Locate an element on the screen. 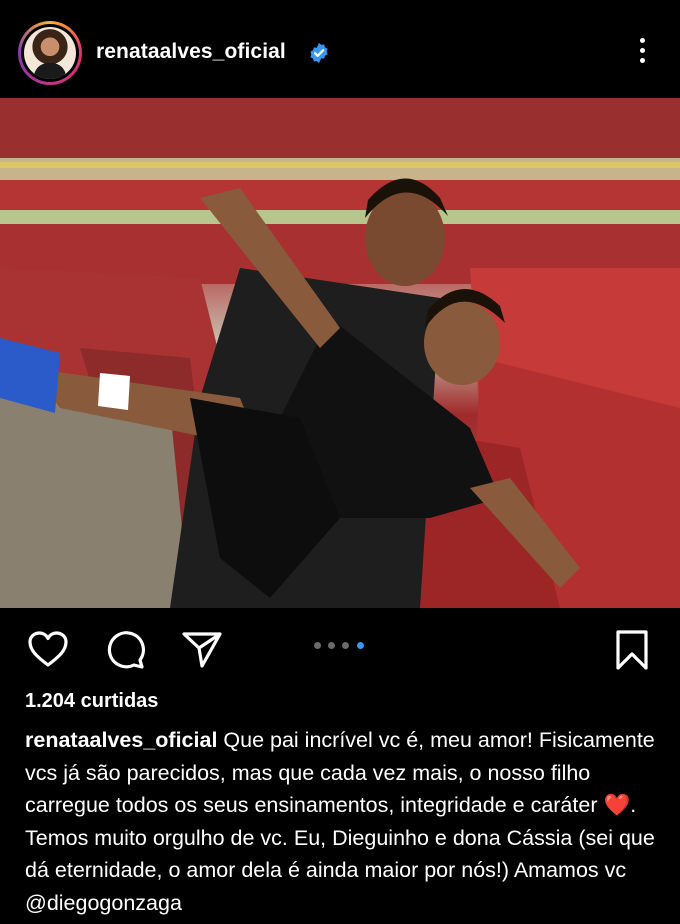 Image resolution: width=680 pixels, height=924 pixels. verified-badge-icon is located at coordinates (319, 53).